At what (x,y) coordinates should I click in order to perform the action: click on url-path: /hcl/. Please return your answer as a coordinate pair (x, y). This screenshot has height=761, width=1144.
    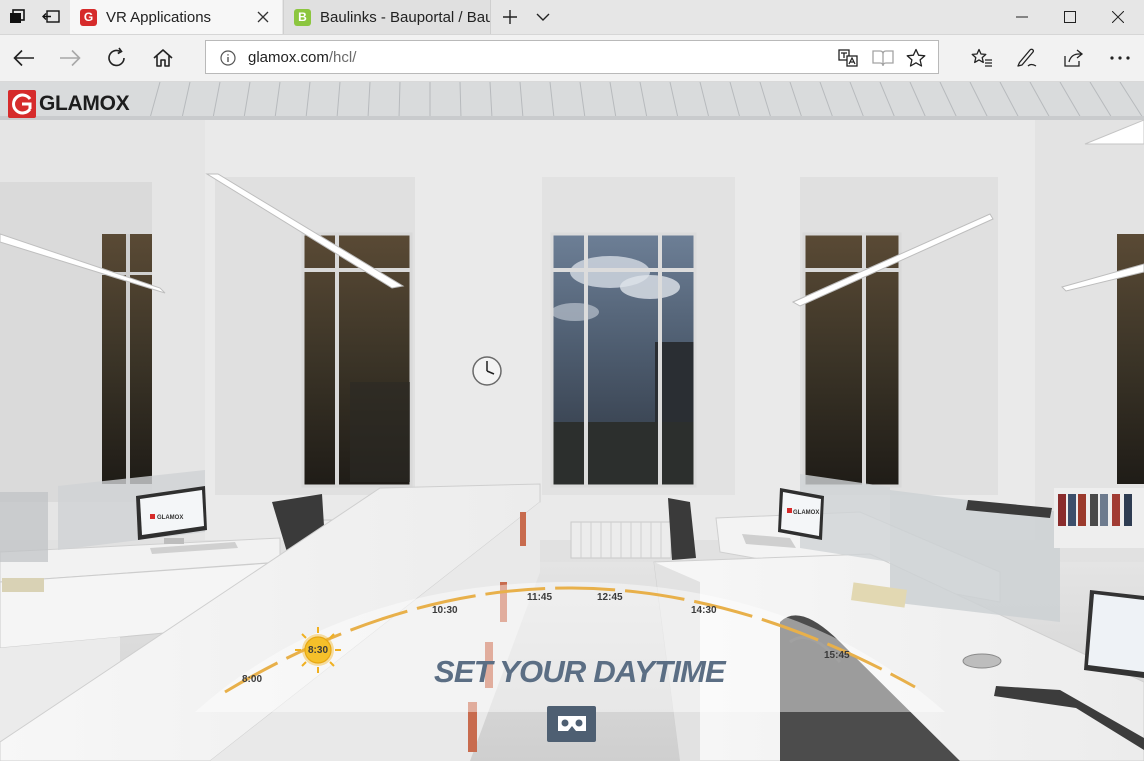
    Looking at the image, I should click on (342, 57).